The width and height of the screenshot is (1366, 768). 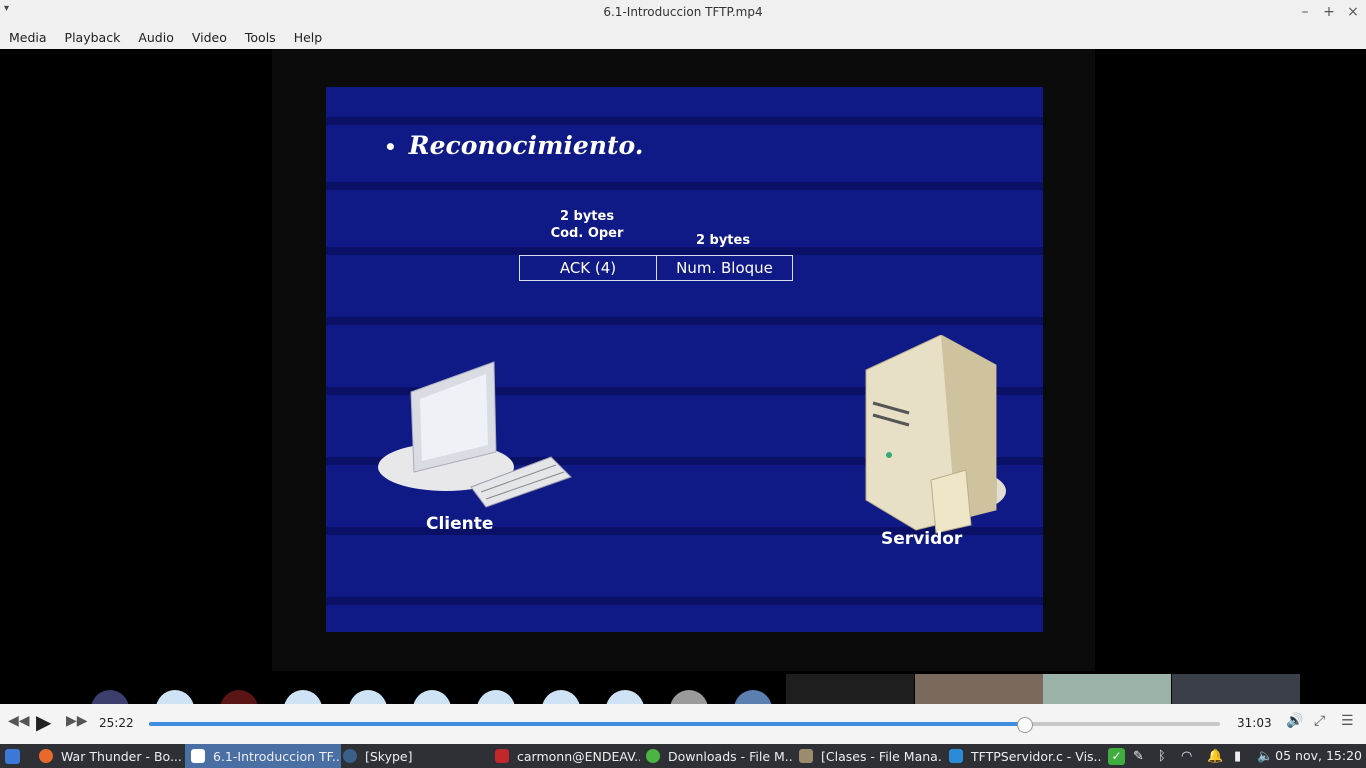 I want to click on server-icon, so click(x=935, y=434).